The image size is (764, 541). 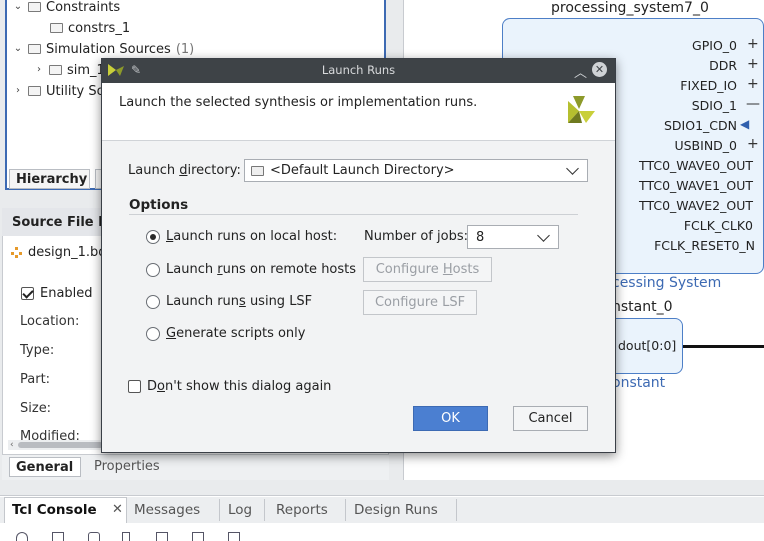 I want to click on enabled-label: Enabled, so click(x=66, y=293).